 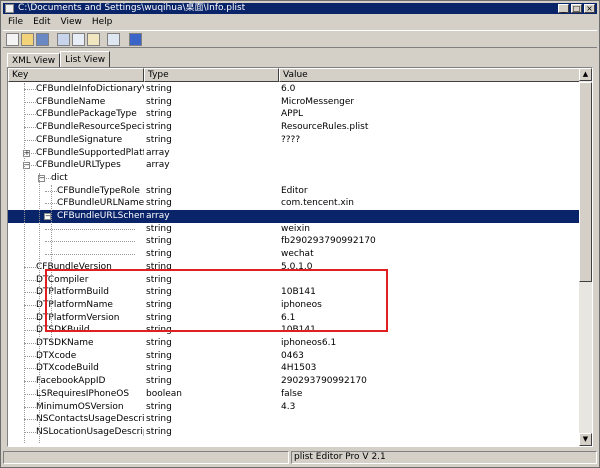 I want to click on list-row: DTSDKName string iphoneos6.1, so click(x=294, y=343).